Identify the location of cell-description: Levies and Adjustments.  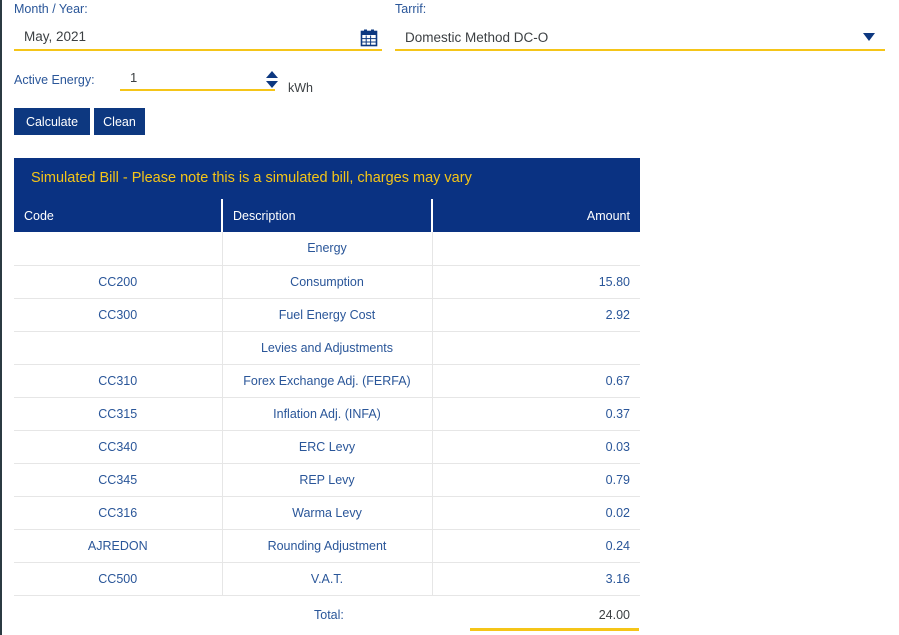
(327, 348).